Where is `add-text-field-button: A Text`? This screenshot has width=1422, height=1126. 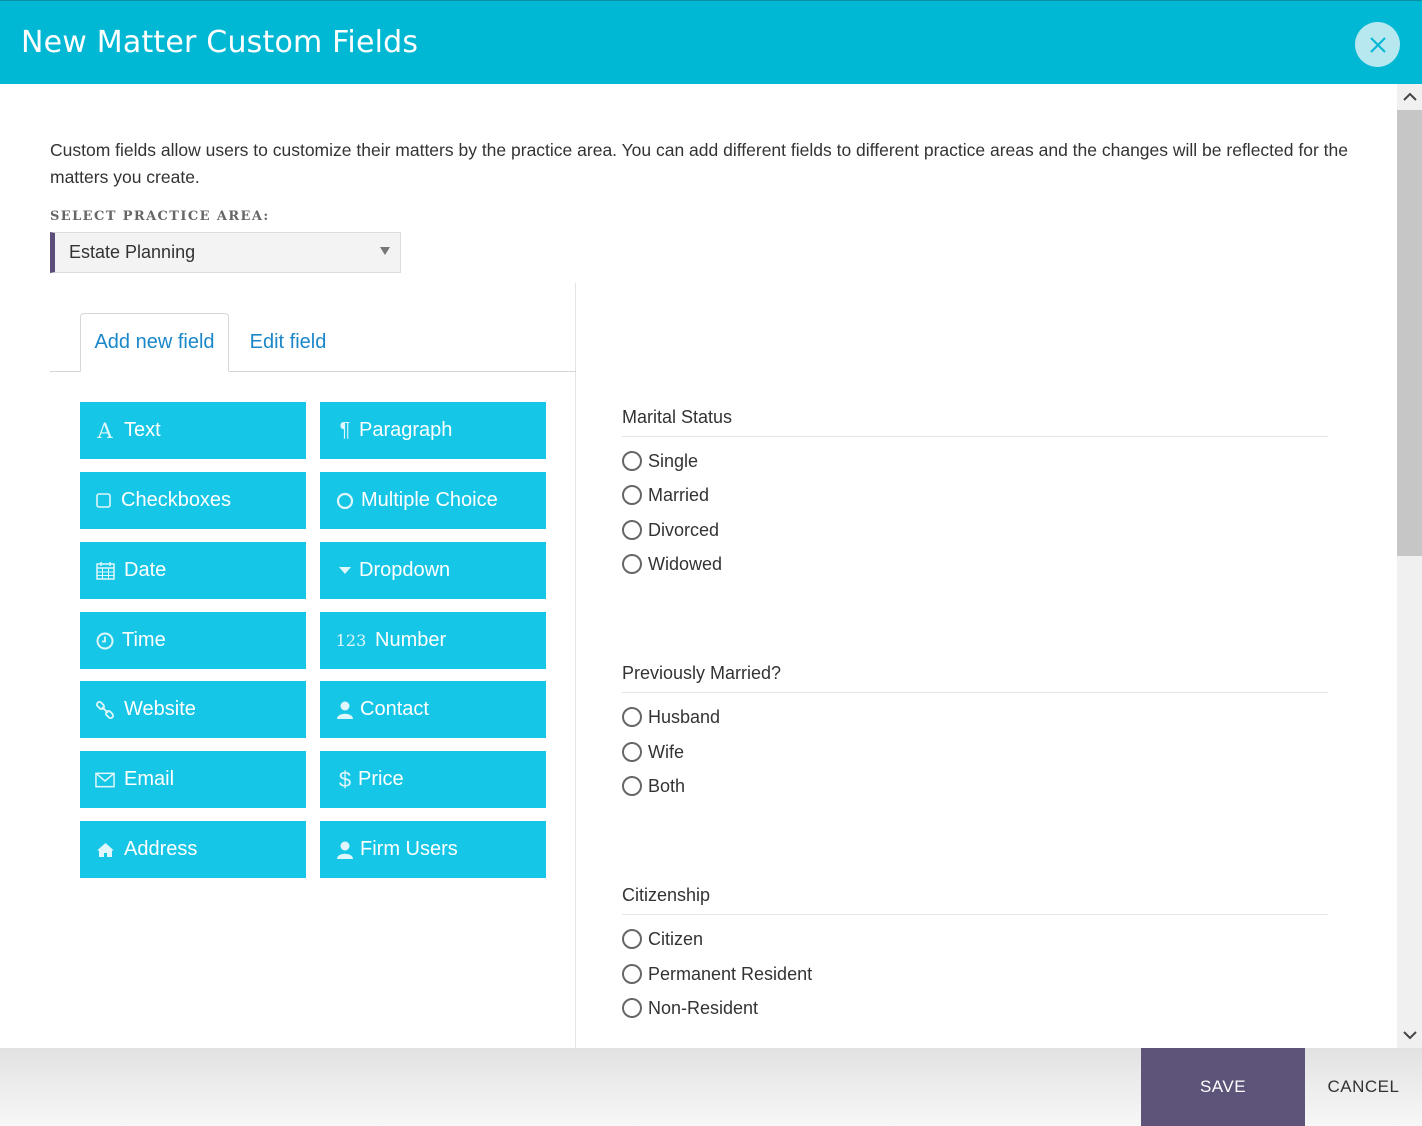 add-text-field-button: A Text is located at coordinates (193, 430).